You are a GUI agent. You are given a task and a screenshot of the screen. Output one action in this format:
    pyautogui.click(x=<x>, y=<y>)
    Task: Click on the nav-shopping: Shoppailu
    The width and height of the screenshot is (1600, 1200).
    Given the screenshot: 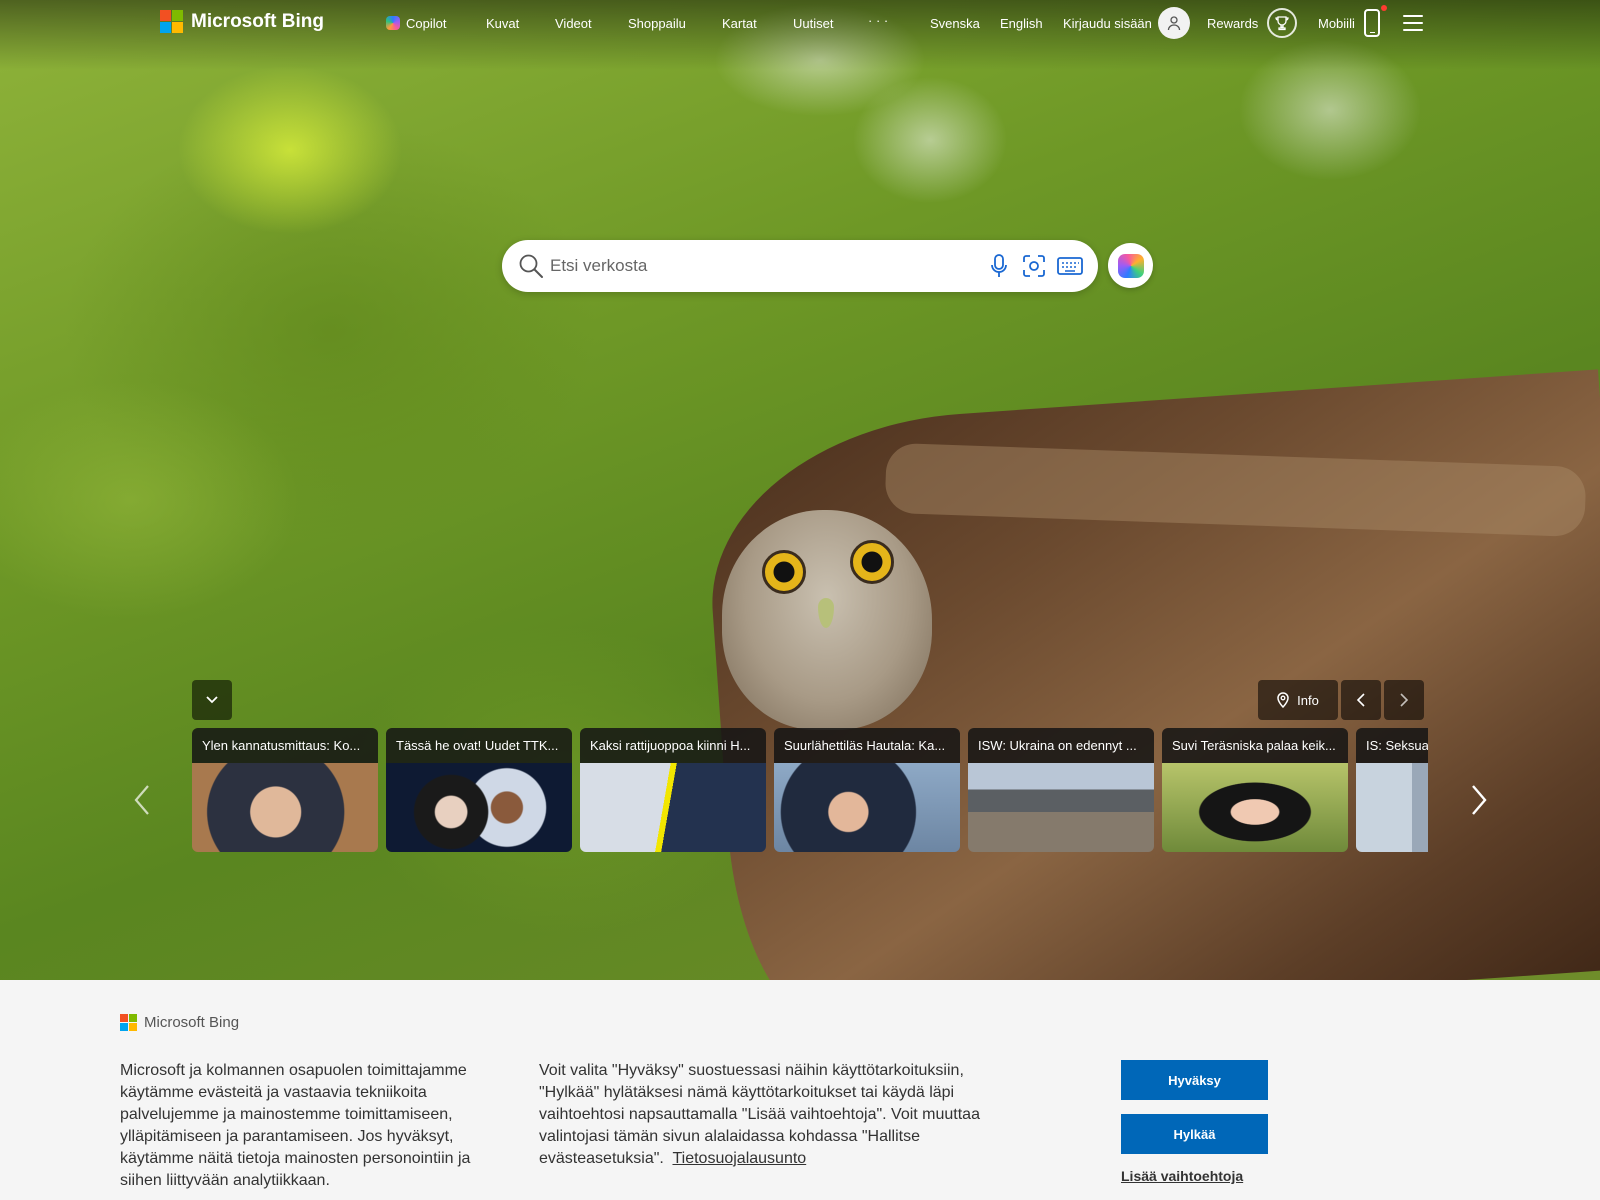 What is the action you would take?
    pyautogui.click(x=657, y=23)
    